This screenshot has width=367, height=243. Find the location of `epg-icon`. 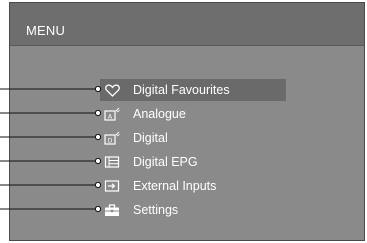

epg-icon is located at coordinates (112, 162).